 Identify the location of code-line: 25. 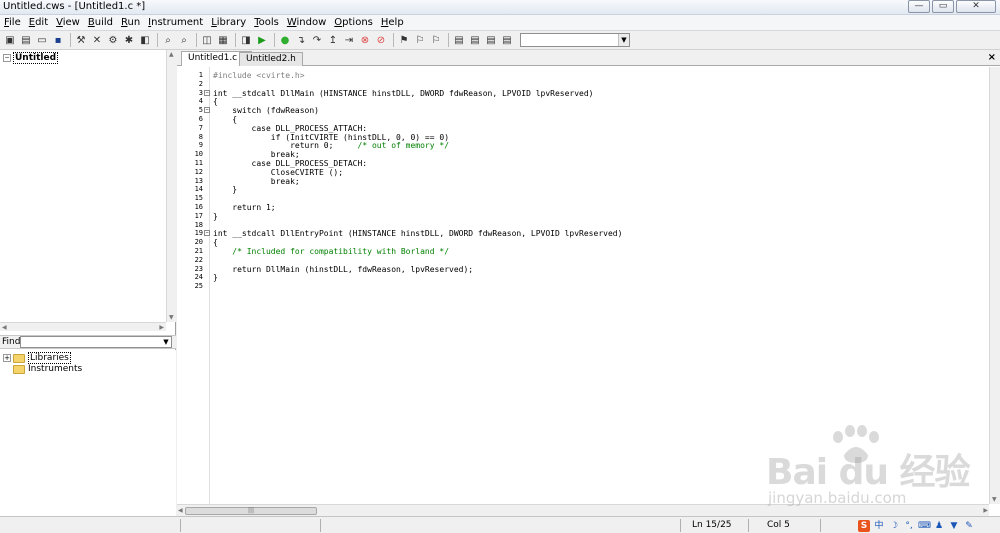
(583, 286).